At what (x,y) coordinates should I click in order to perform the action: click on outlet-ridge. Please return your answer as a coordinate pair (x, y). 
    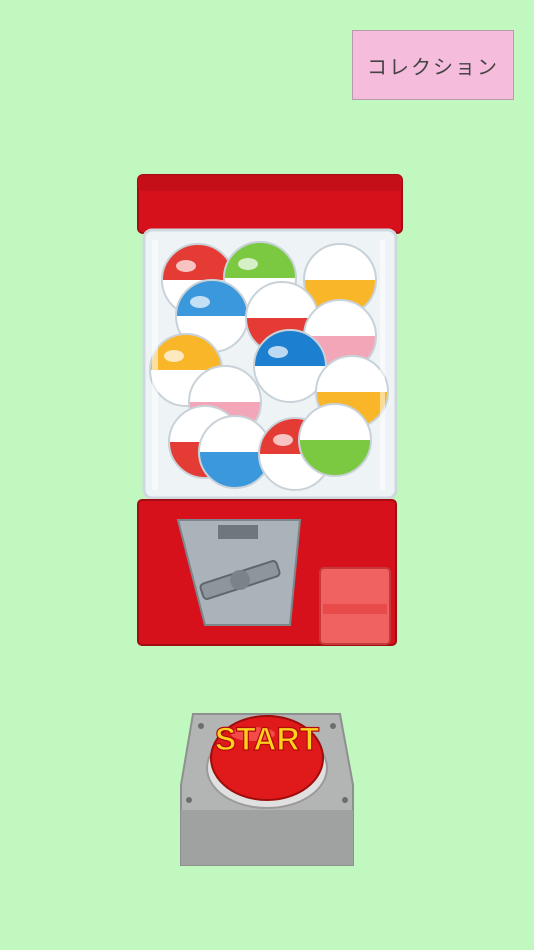
    Looking at the image, I should click on (355, 609).